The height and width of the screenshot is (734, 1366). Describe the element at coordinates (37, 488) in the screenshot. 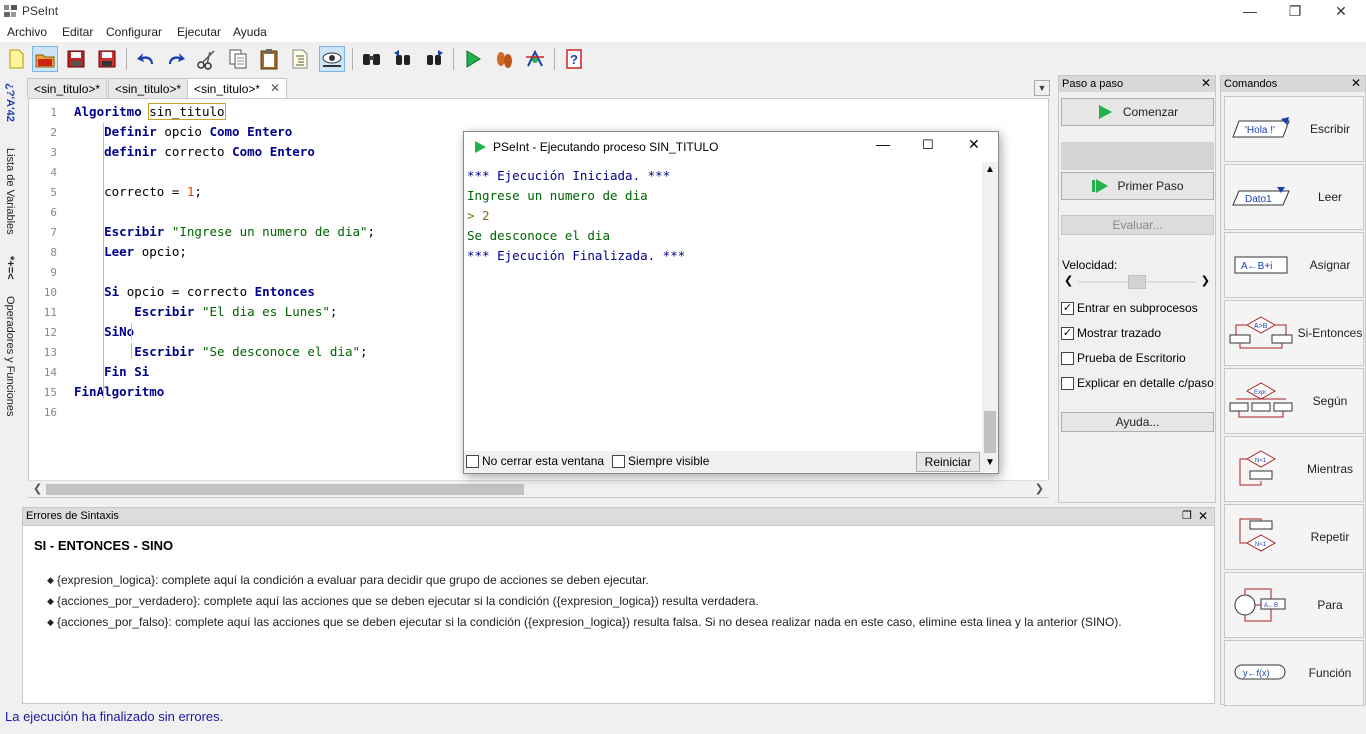

I see `scroll-left-icon: ❮` at that location.